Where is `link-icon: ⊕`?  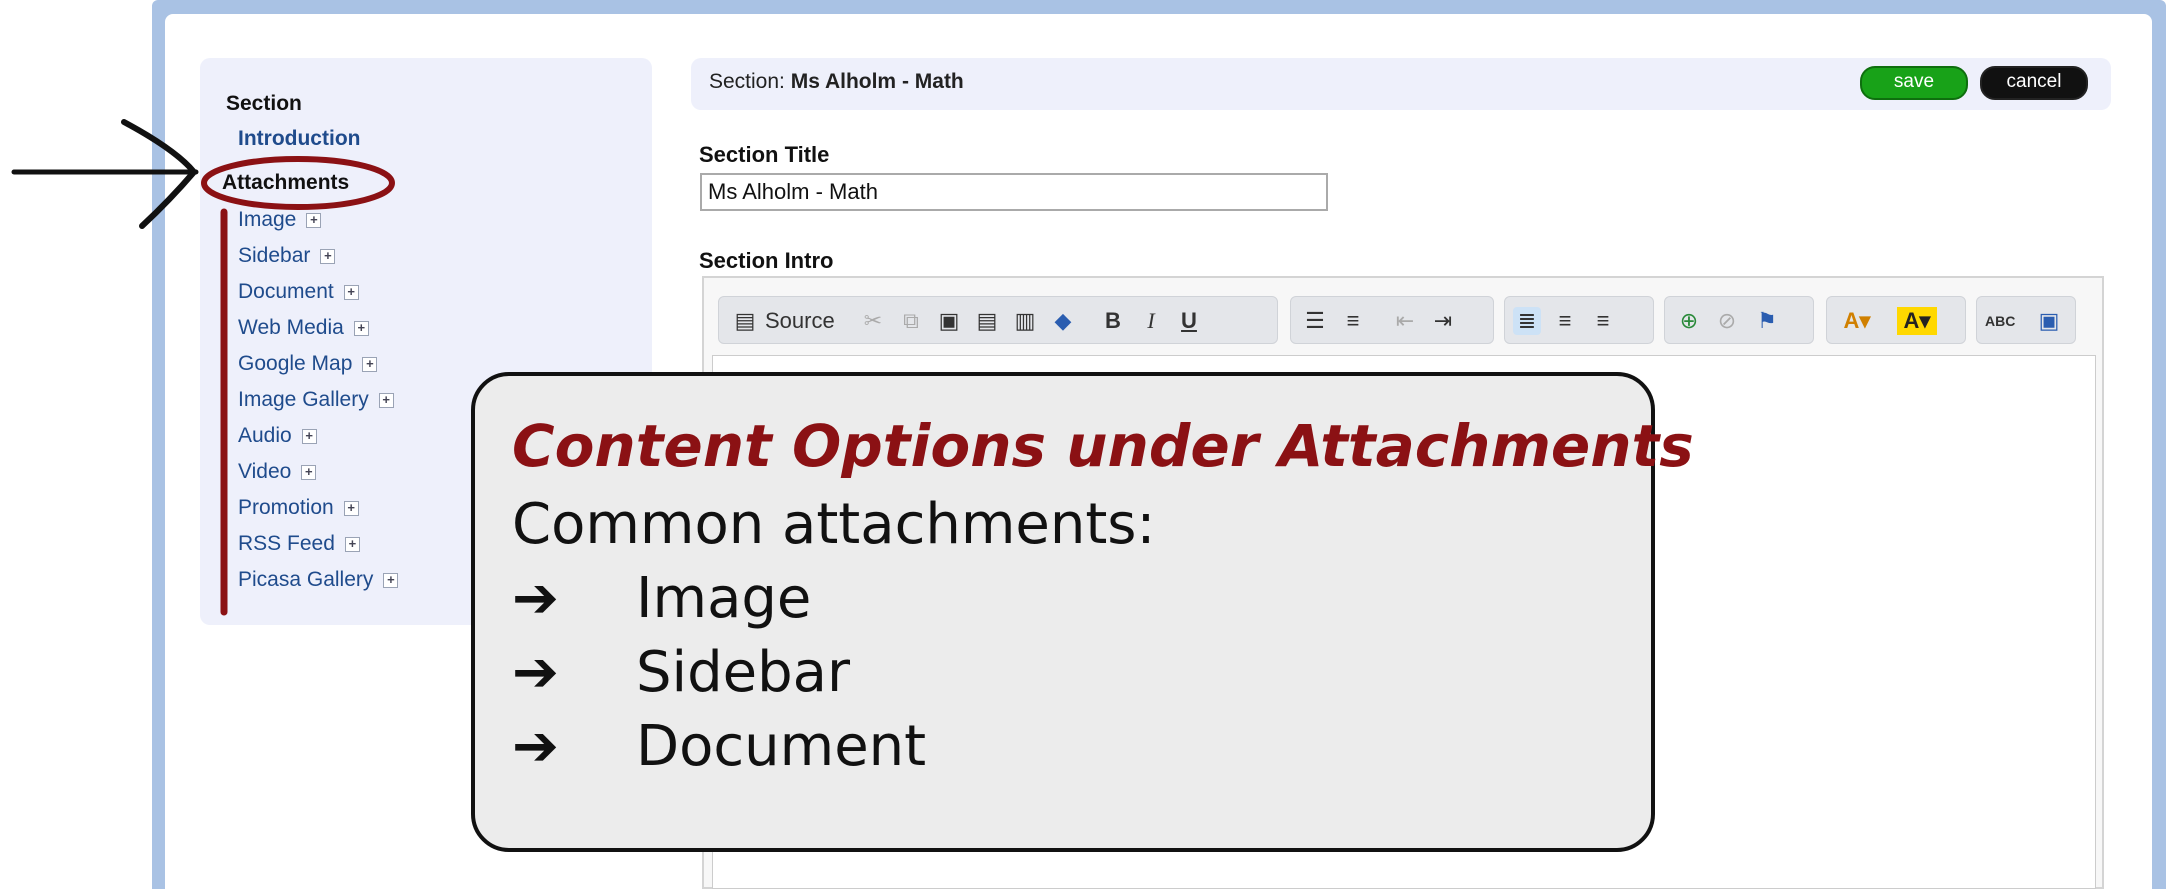
link-icon: ⊕ is located at coordinates (1689, 321).